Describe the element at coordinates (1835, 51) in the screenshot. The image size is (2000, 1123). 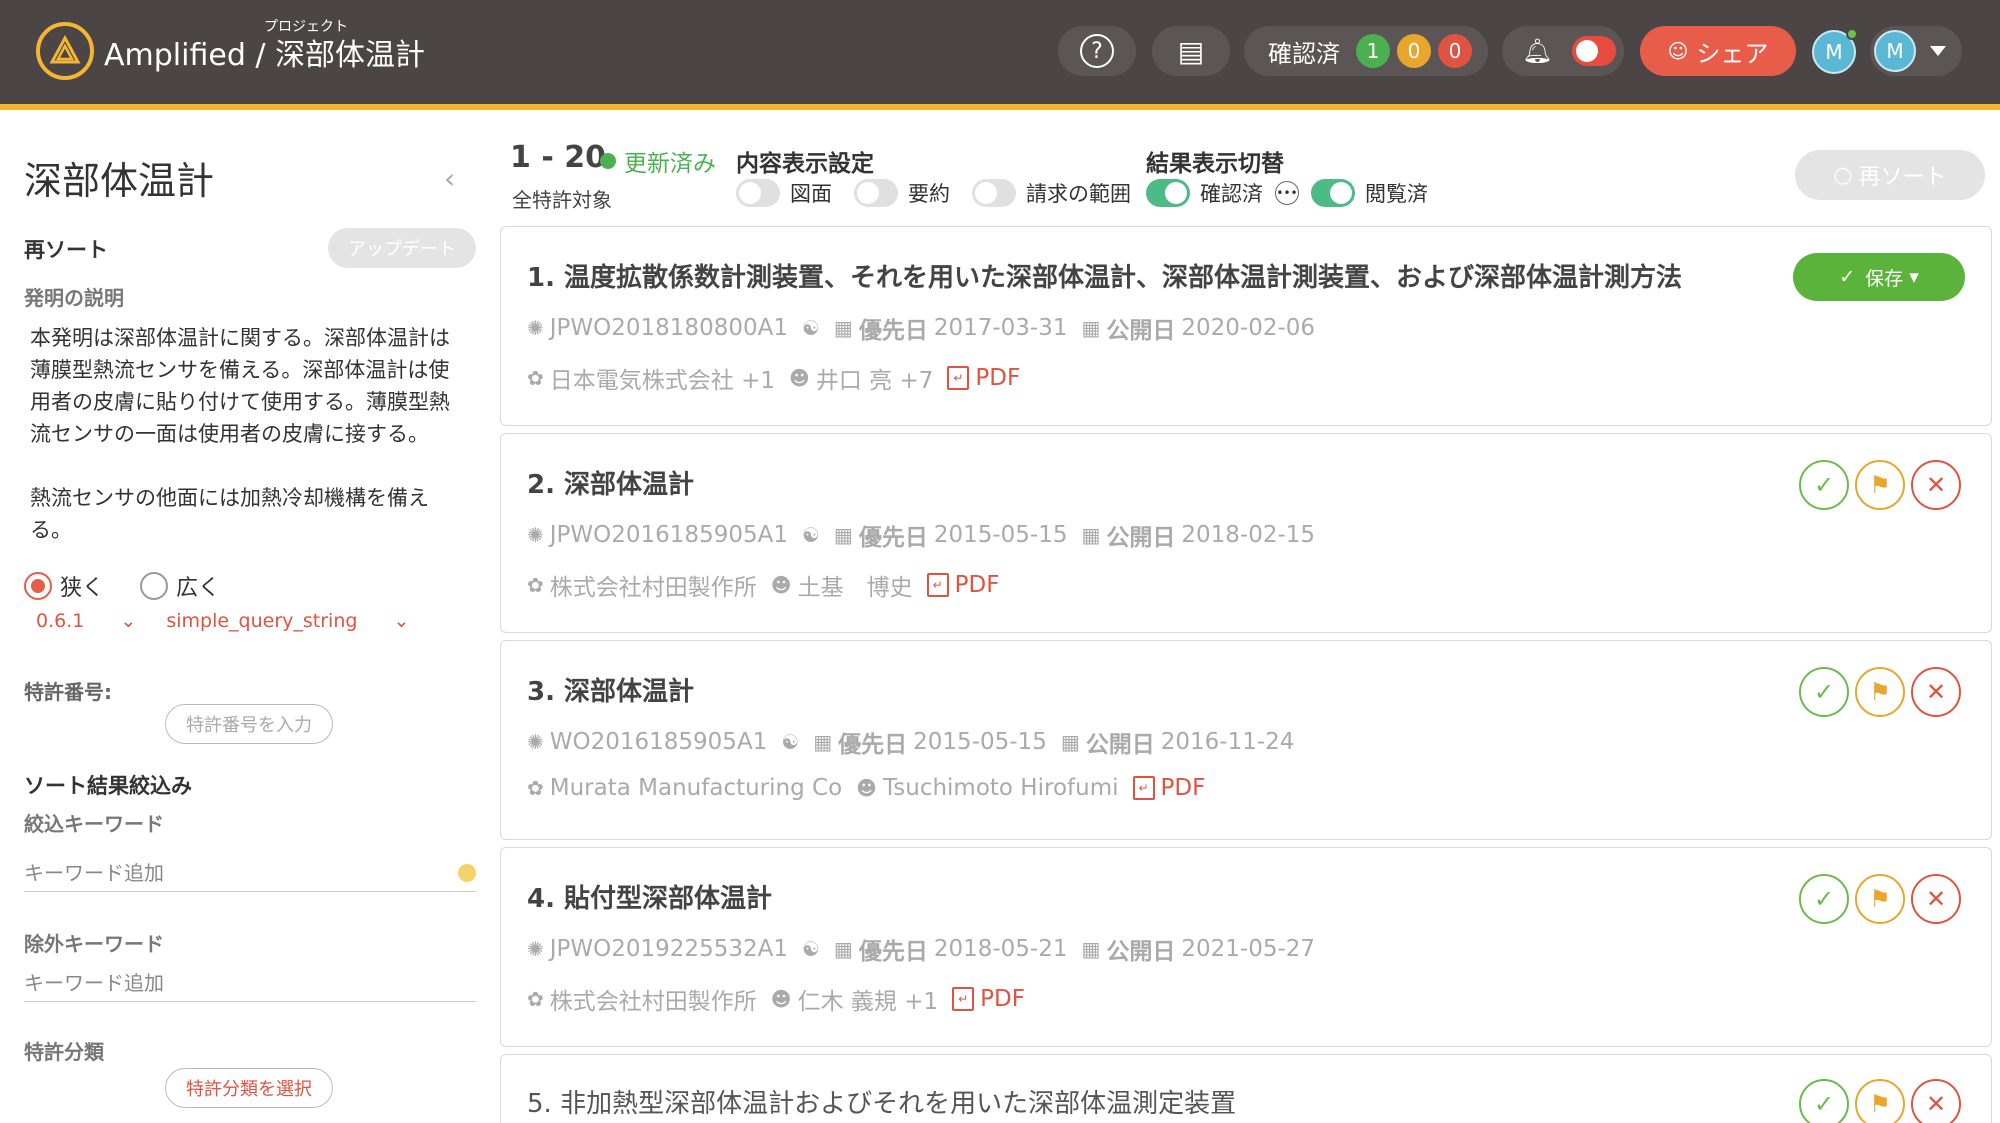
I see `collaborator-avatar: M` at that location.